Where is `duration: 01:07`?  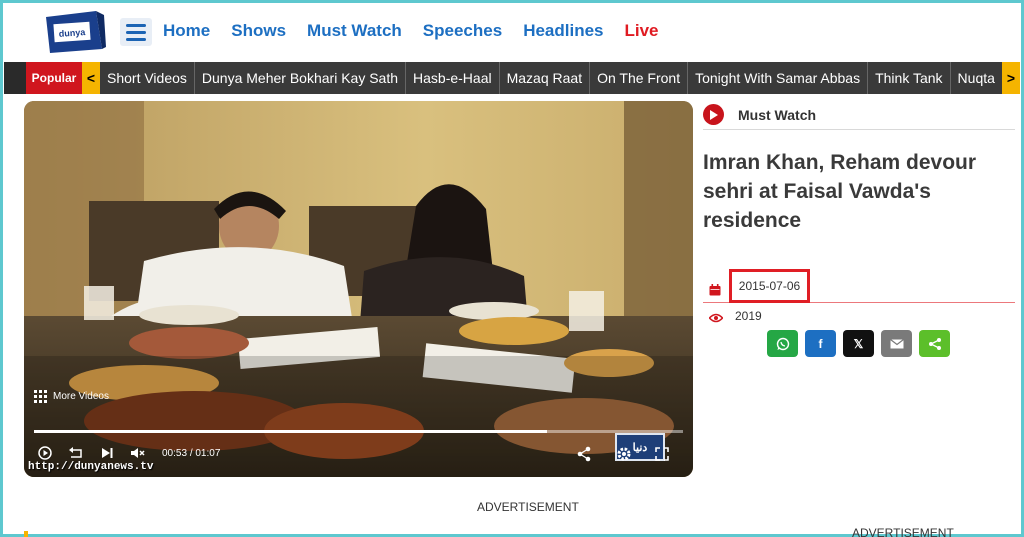
duration: 01:07 is located at coordinates (208, 453).